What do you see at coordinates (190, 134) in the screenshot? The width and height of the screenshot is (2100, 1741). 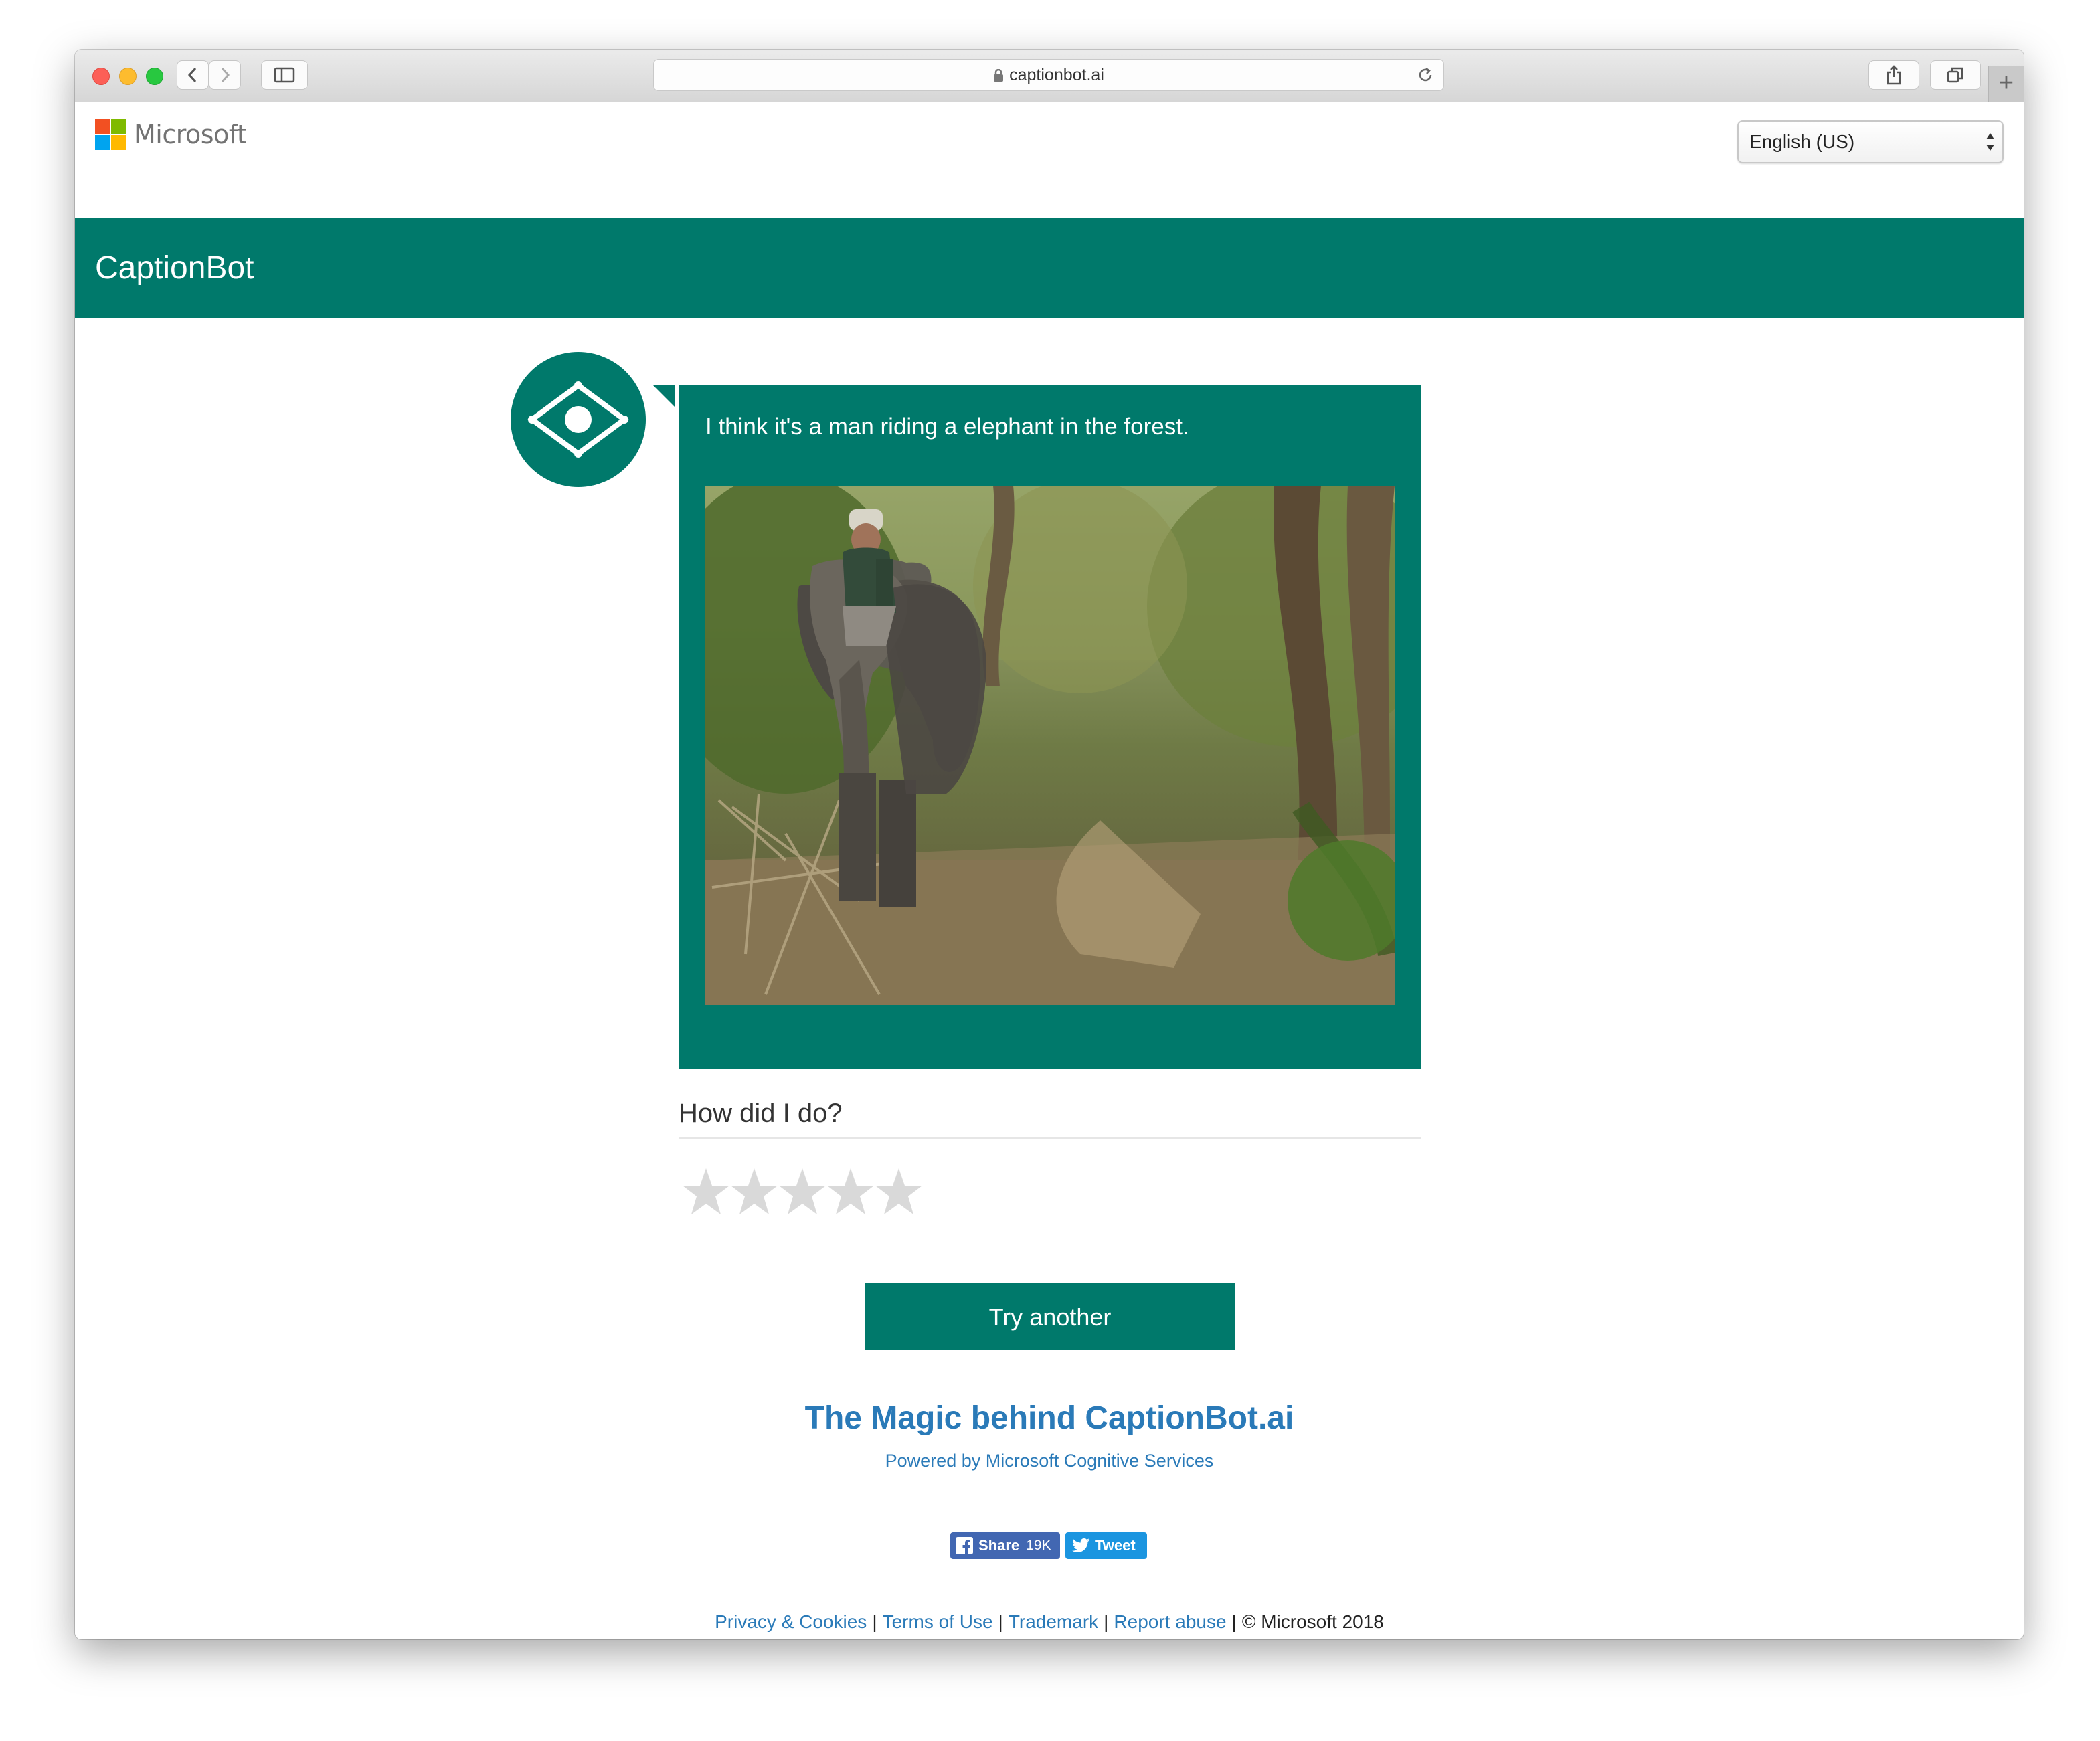 I see `microsoft-wordmark: Microsoft` at bounding box center [190, 134].